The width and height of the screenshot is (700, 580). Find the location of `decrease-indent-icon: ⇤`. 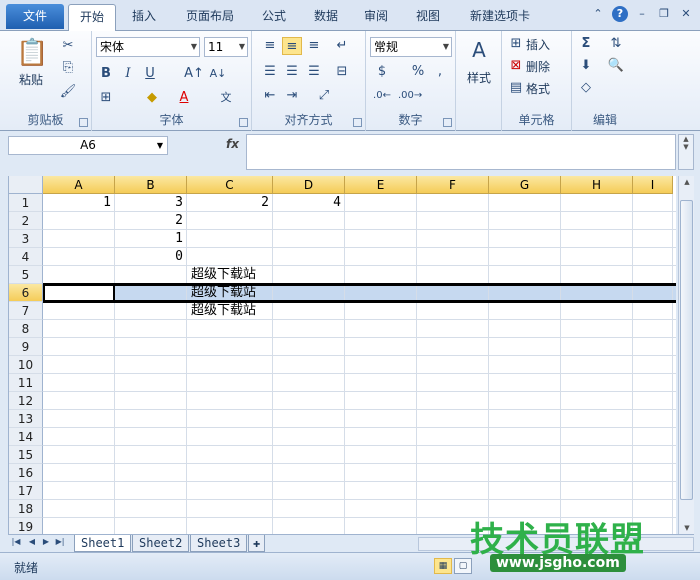

decrease-indent-icon: ⇤ is located at coordinates (270, 96).